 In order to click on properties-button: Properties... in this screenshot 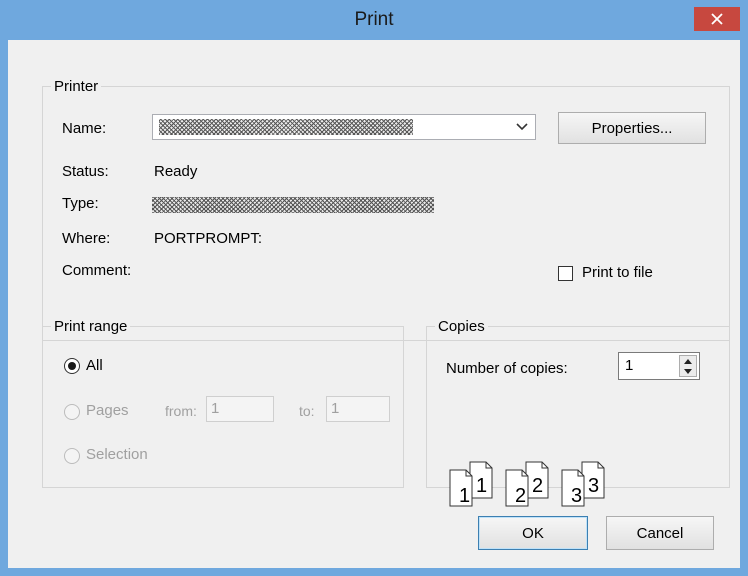, I will do `click(632, 128)`.